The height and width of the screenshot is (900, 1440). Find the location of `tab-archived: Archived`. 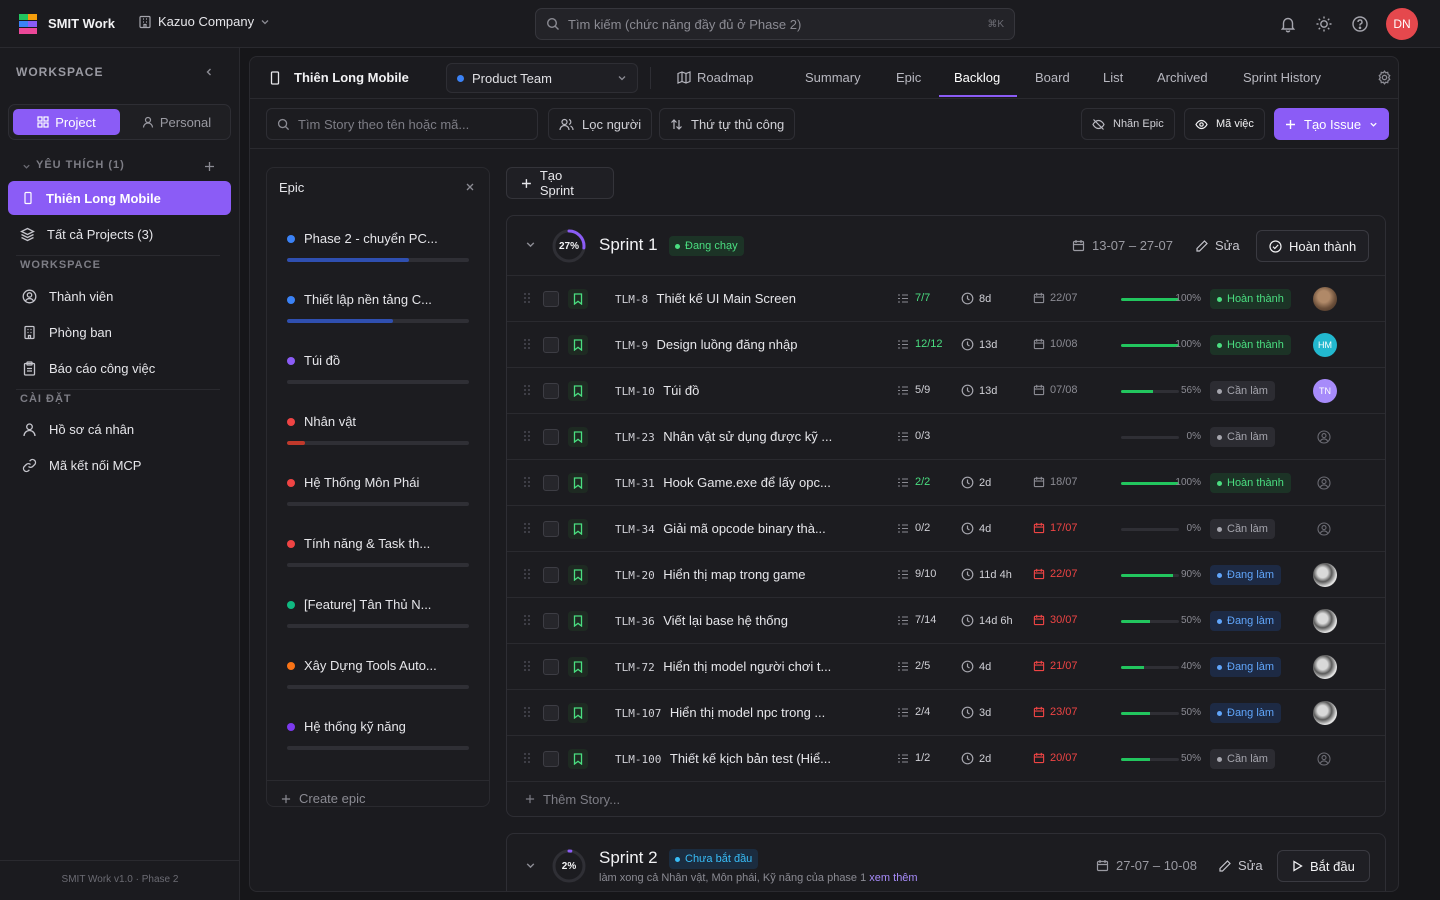

tab-archived: Archived is located at coordinates (1182, 77).